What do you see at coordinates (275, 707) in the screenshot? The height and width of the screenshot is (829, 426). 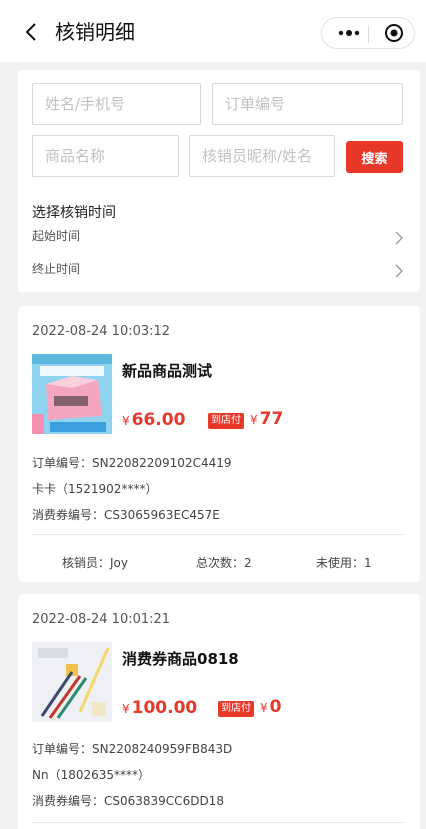 I see `store-price-value: 0` at bounding box center [275, 707].